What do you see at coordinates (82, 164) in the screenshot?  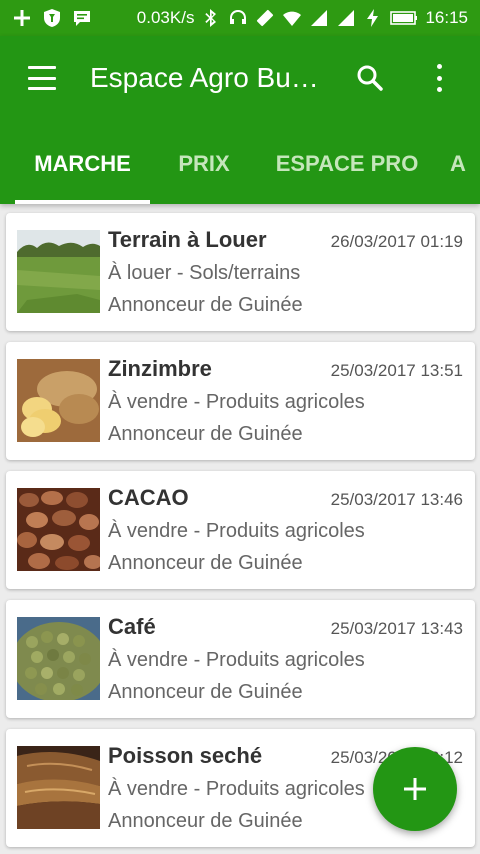 I see `tab-marche: MARCHE` at bounding box center [82, 164].